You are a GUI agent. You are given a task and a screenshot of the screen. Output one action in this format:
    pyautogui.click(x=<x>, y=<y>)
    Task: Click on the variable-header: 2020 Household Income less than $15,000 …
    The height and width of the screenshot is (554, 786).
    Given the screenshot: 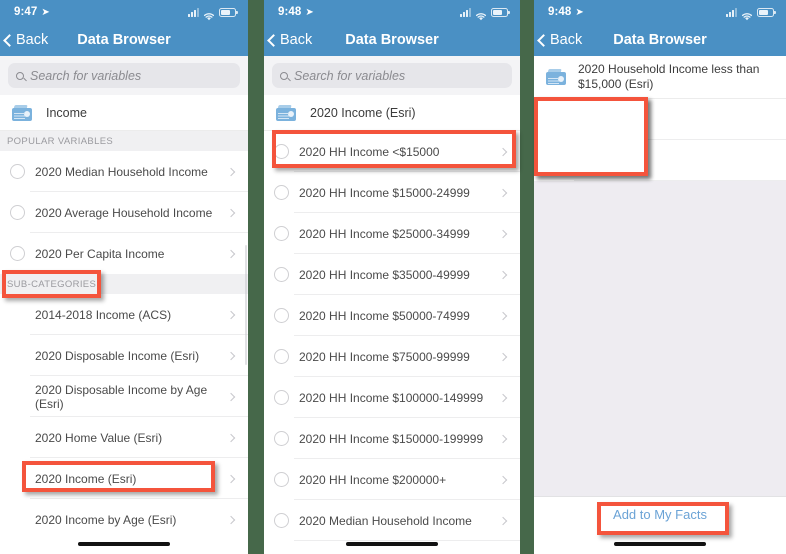 What is the action you would take?
    pyautogui.click(x=660, y=77)
    